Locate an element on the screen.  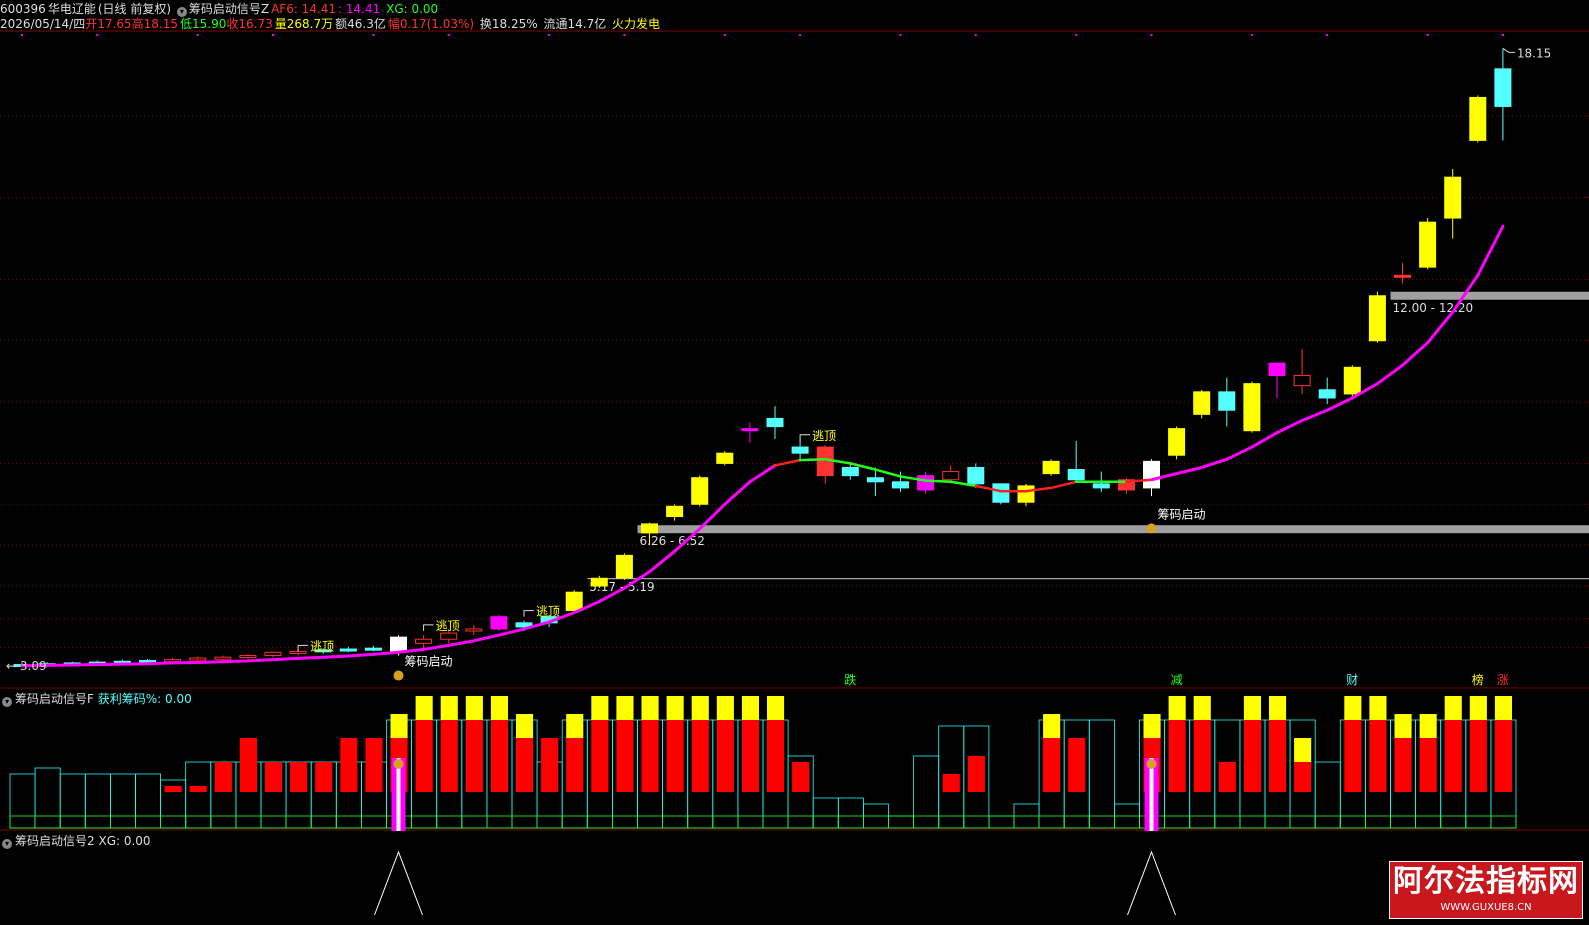
chip-start-label: 筹码启动 is located at coordinates (429, 662).